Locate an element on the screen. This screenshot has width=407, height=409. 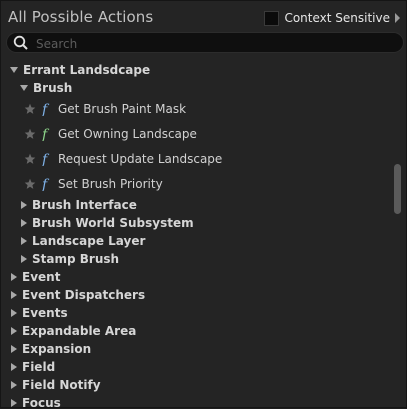
category-label: Field Notify is located at coordinates (61, 385).